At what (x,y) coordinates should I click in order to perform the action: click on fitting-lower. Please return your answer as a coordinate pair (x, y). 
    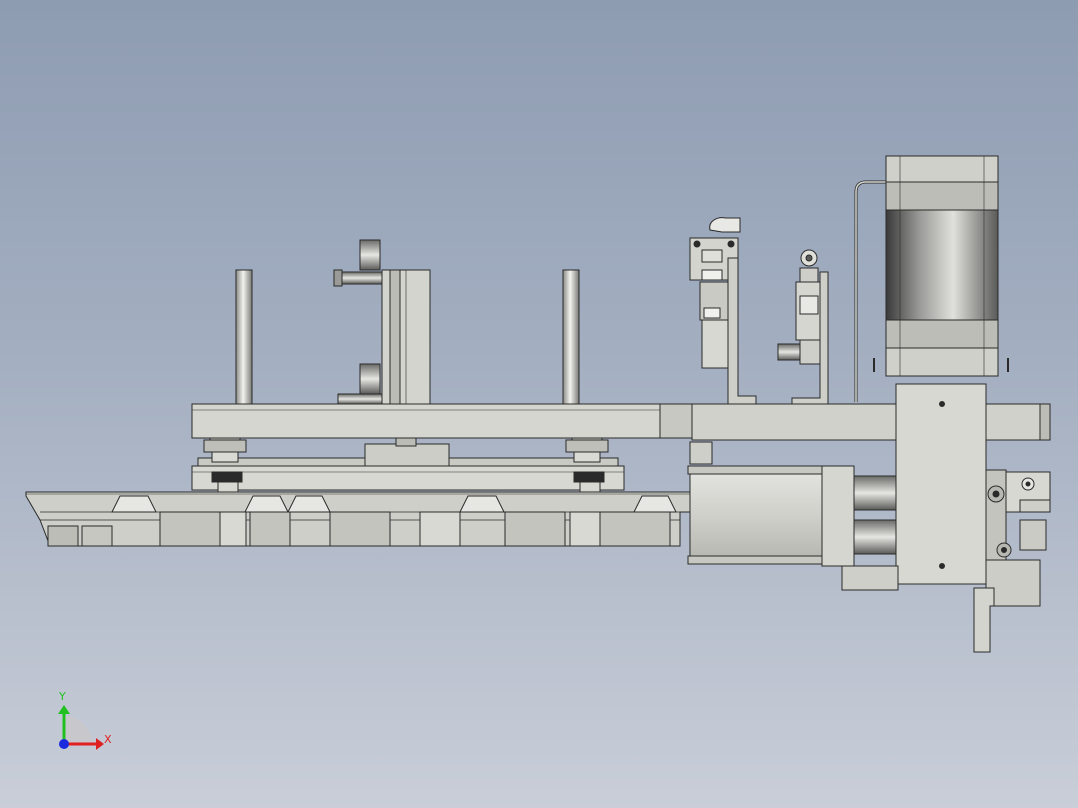
    Looking at the image, I should click on (360, 384).